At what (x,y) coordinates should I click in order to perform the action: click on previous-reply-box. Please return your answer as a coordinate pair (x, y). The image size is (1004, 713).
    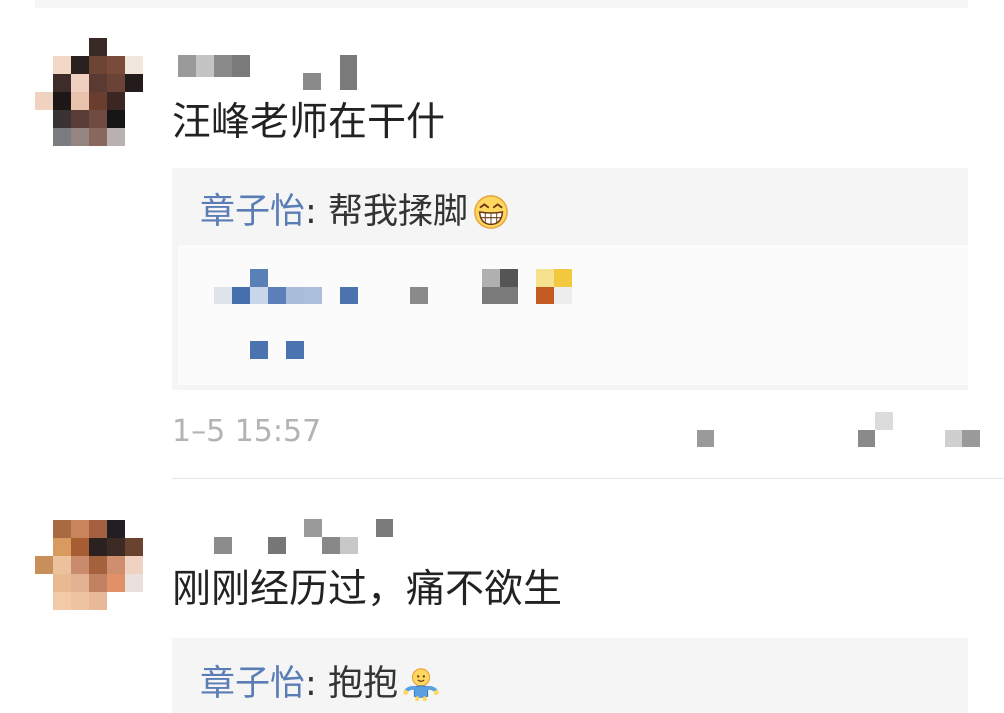
    Looking at the image, I should click on (501, 4).